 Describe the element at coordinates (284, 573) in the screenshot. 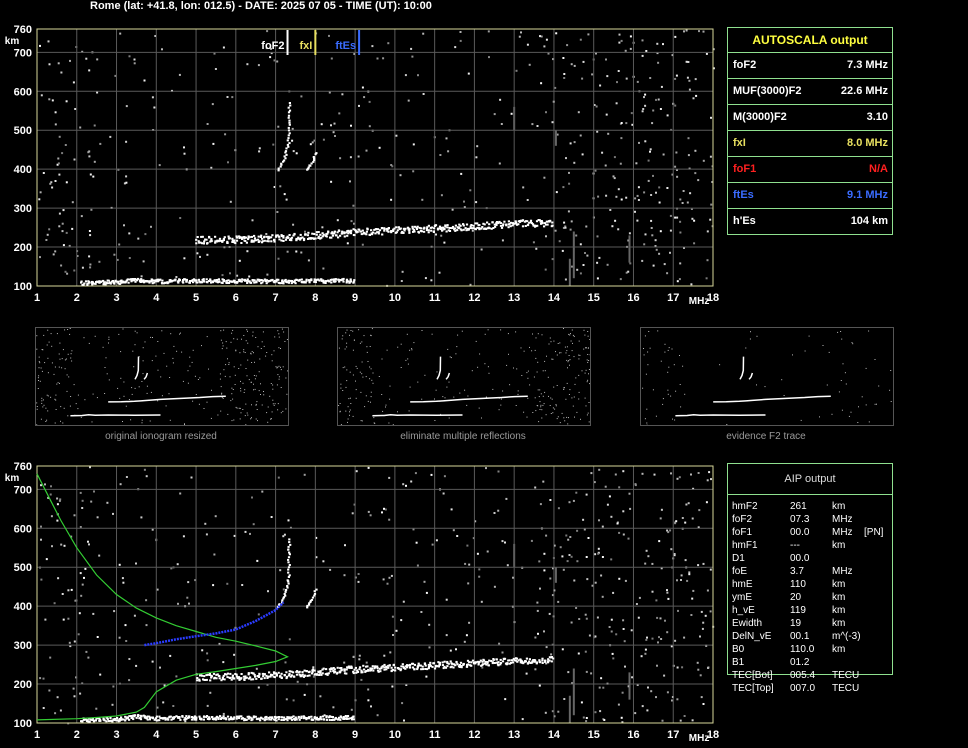

I see `f2-cusp-ordinary` at that location.